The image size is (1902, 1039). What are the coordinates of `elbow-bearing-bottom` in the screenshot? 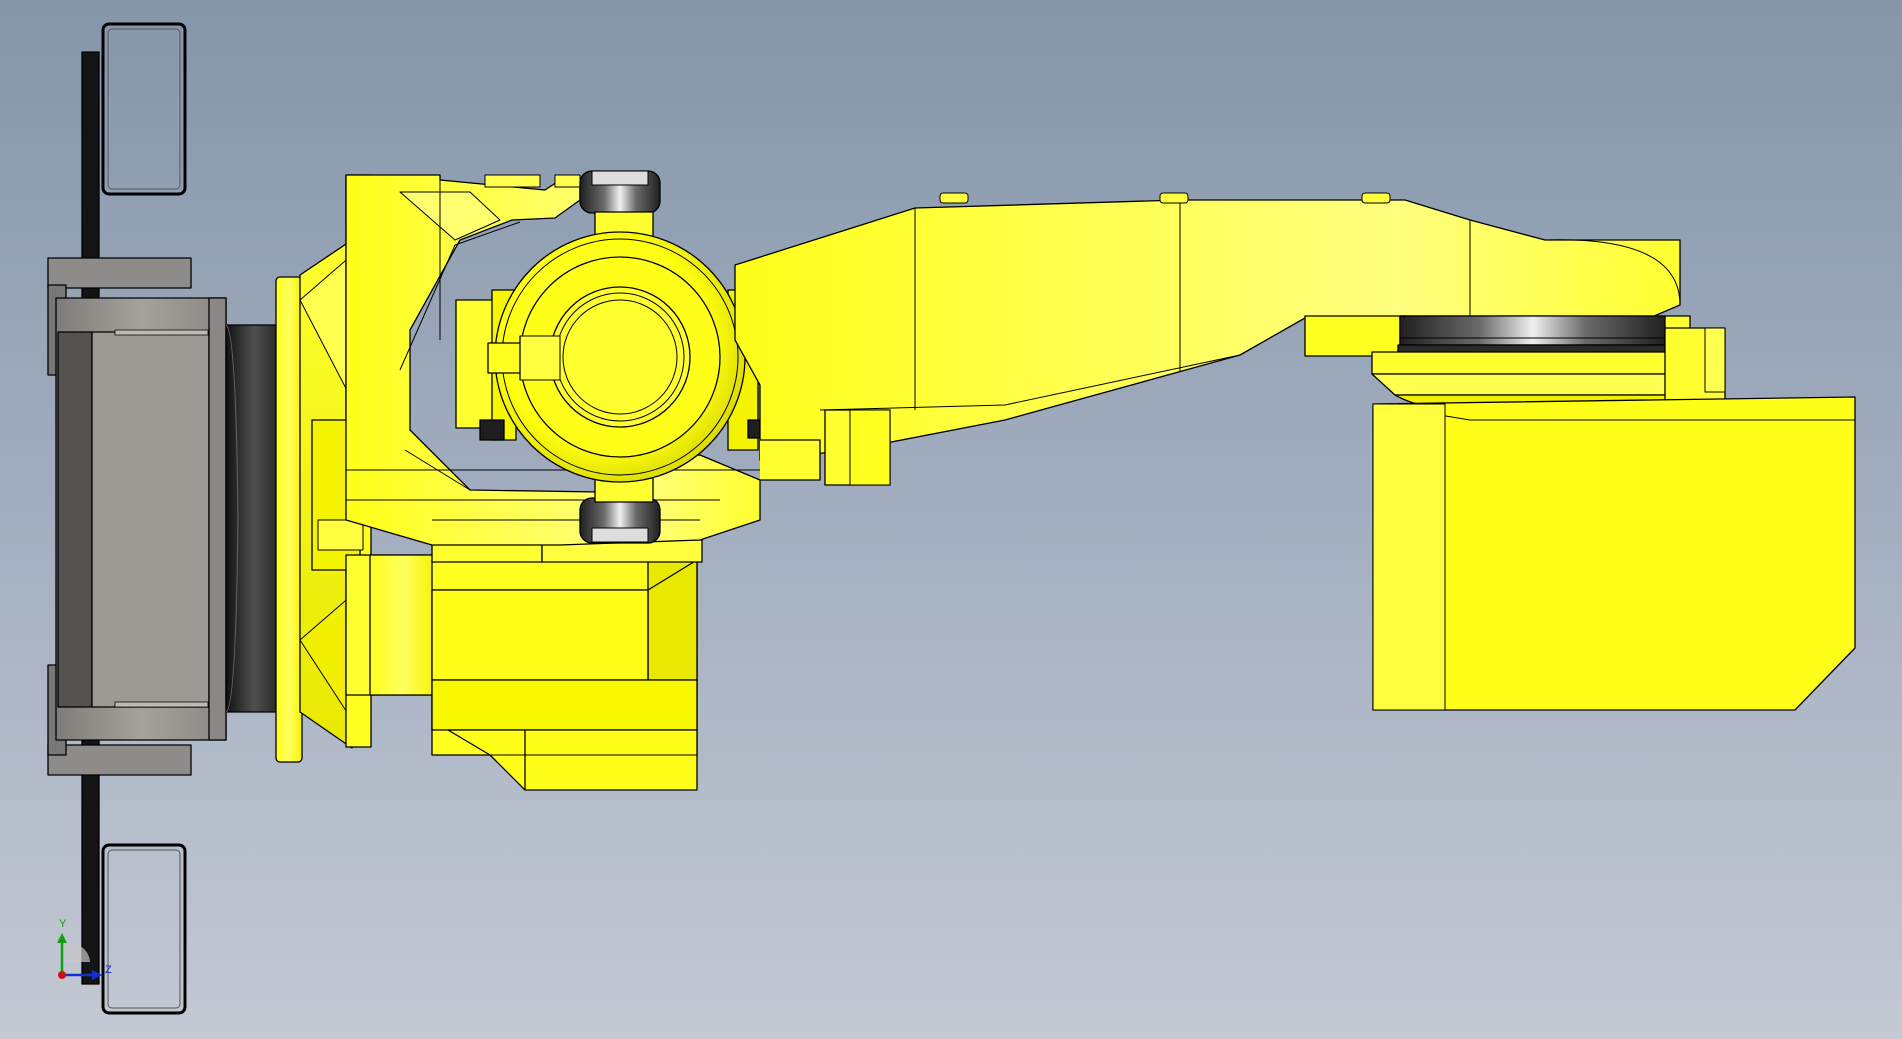 It's located at (620, 510).